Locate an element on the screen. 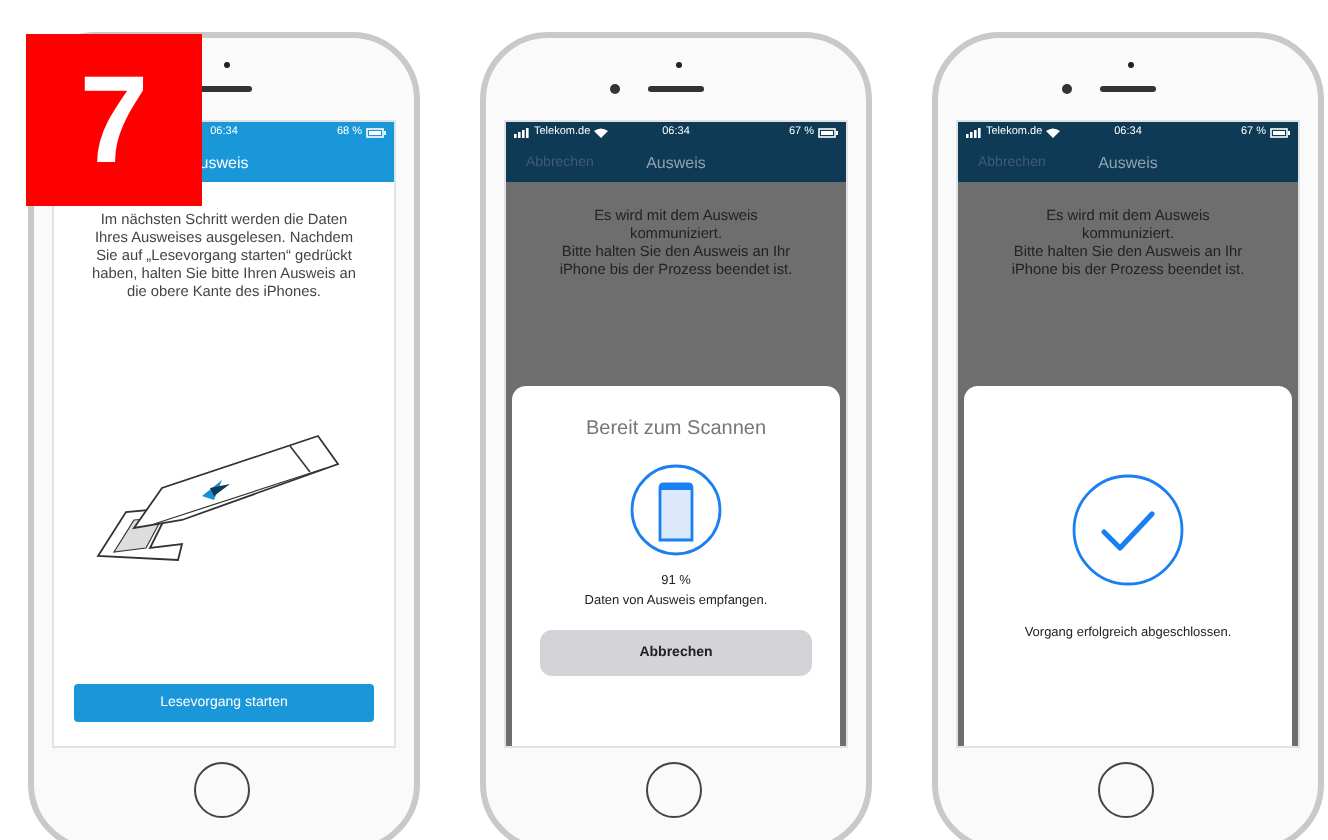 This screenshot has height=840, width=1328. sheet-title: Bereit zum Scannen is located at coordinates (676, 429).